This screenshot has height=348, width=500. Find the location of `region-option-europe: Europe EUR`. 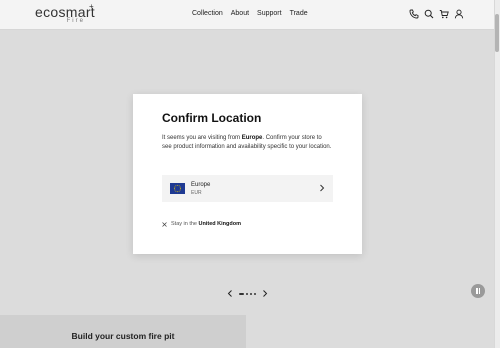

region-option-europe: Europe EUR is located at coordinates (247, 188).